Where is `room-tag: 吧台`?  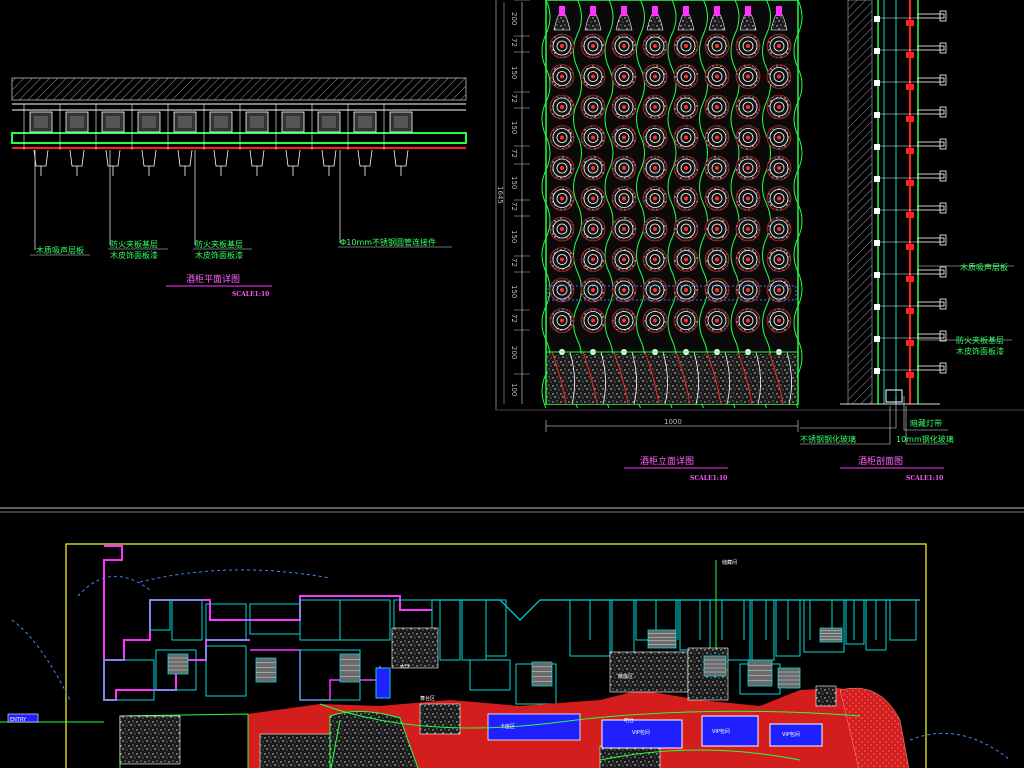 room-tag: 吧台 is located at coordinates (629, 720).